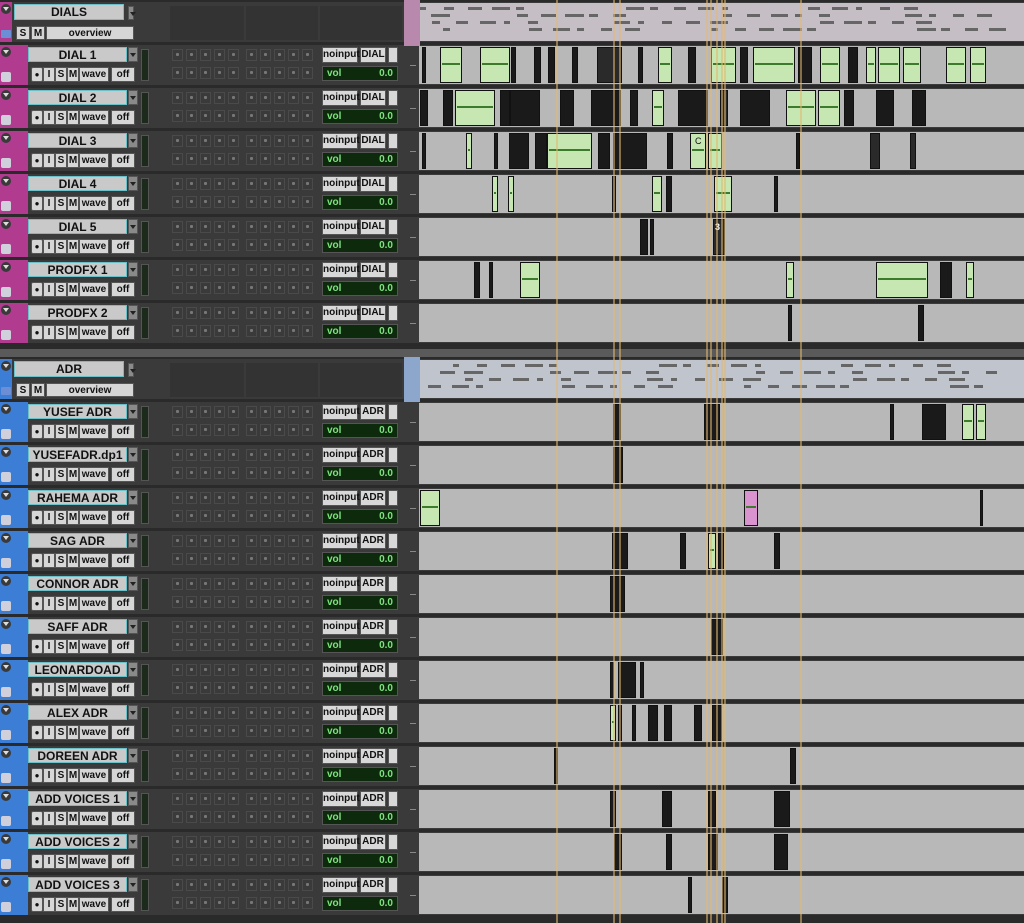 This screenshot has width=1024, height=923. Describe the element at coordinates (77, 712) in the screenshot. I see `track-name: ALEX ADR` at that location.